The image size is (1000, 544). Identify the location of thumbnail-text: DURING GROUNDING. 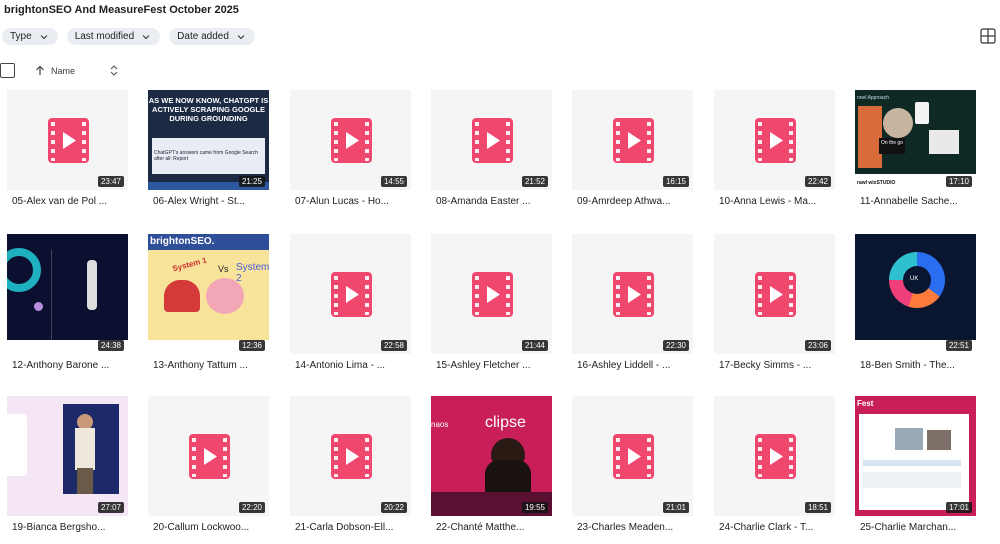
(208, 118).